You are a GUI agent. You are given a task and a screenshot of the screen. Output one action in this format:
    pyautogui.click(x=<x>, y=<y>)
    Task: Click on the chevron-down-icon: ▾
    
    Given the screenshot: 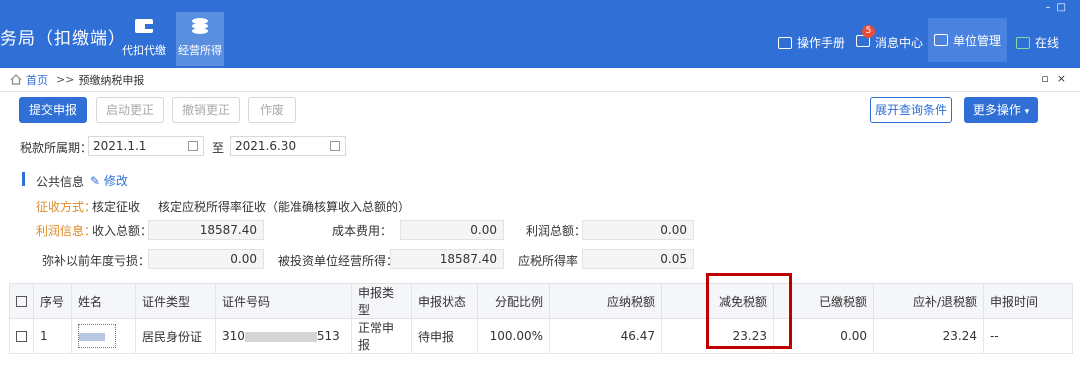 What is the action you would take?
    pyautogui.click(x=1027, y=112)
    